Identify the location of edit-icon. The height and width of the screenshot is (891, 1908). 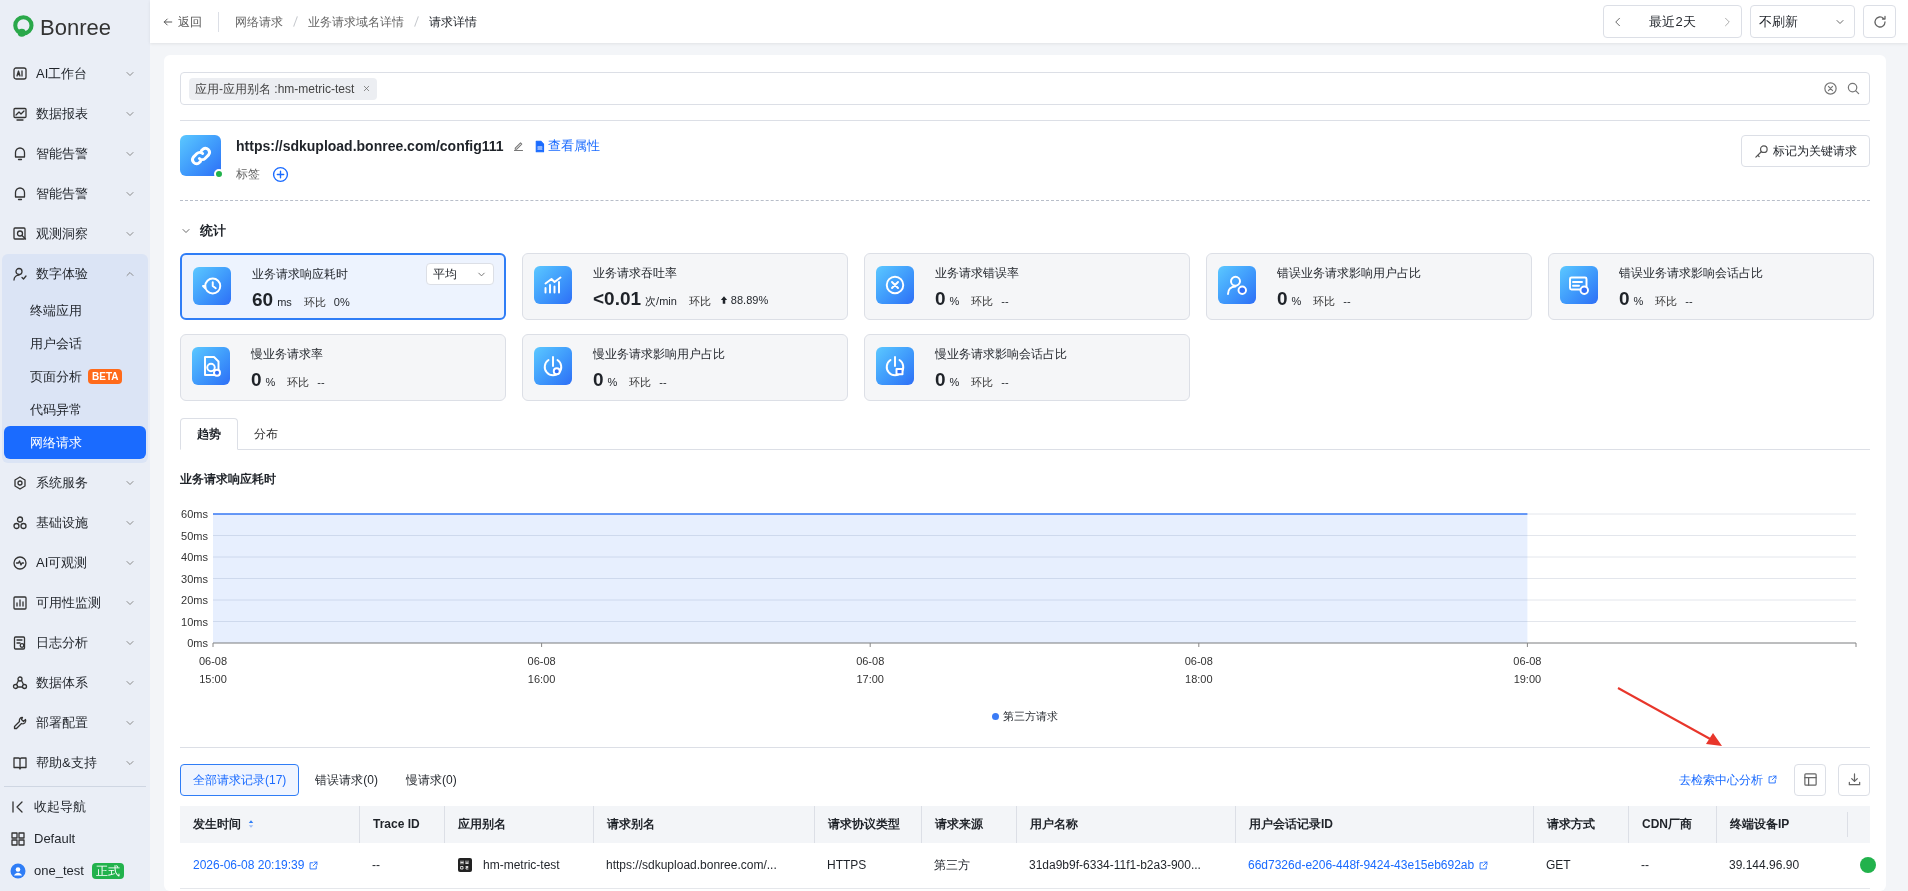
(518, 146).